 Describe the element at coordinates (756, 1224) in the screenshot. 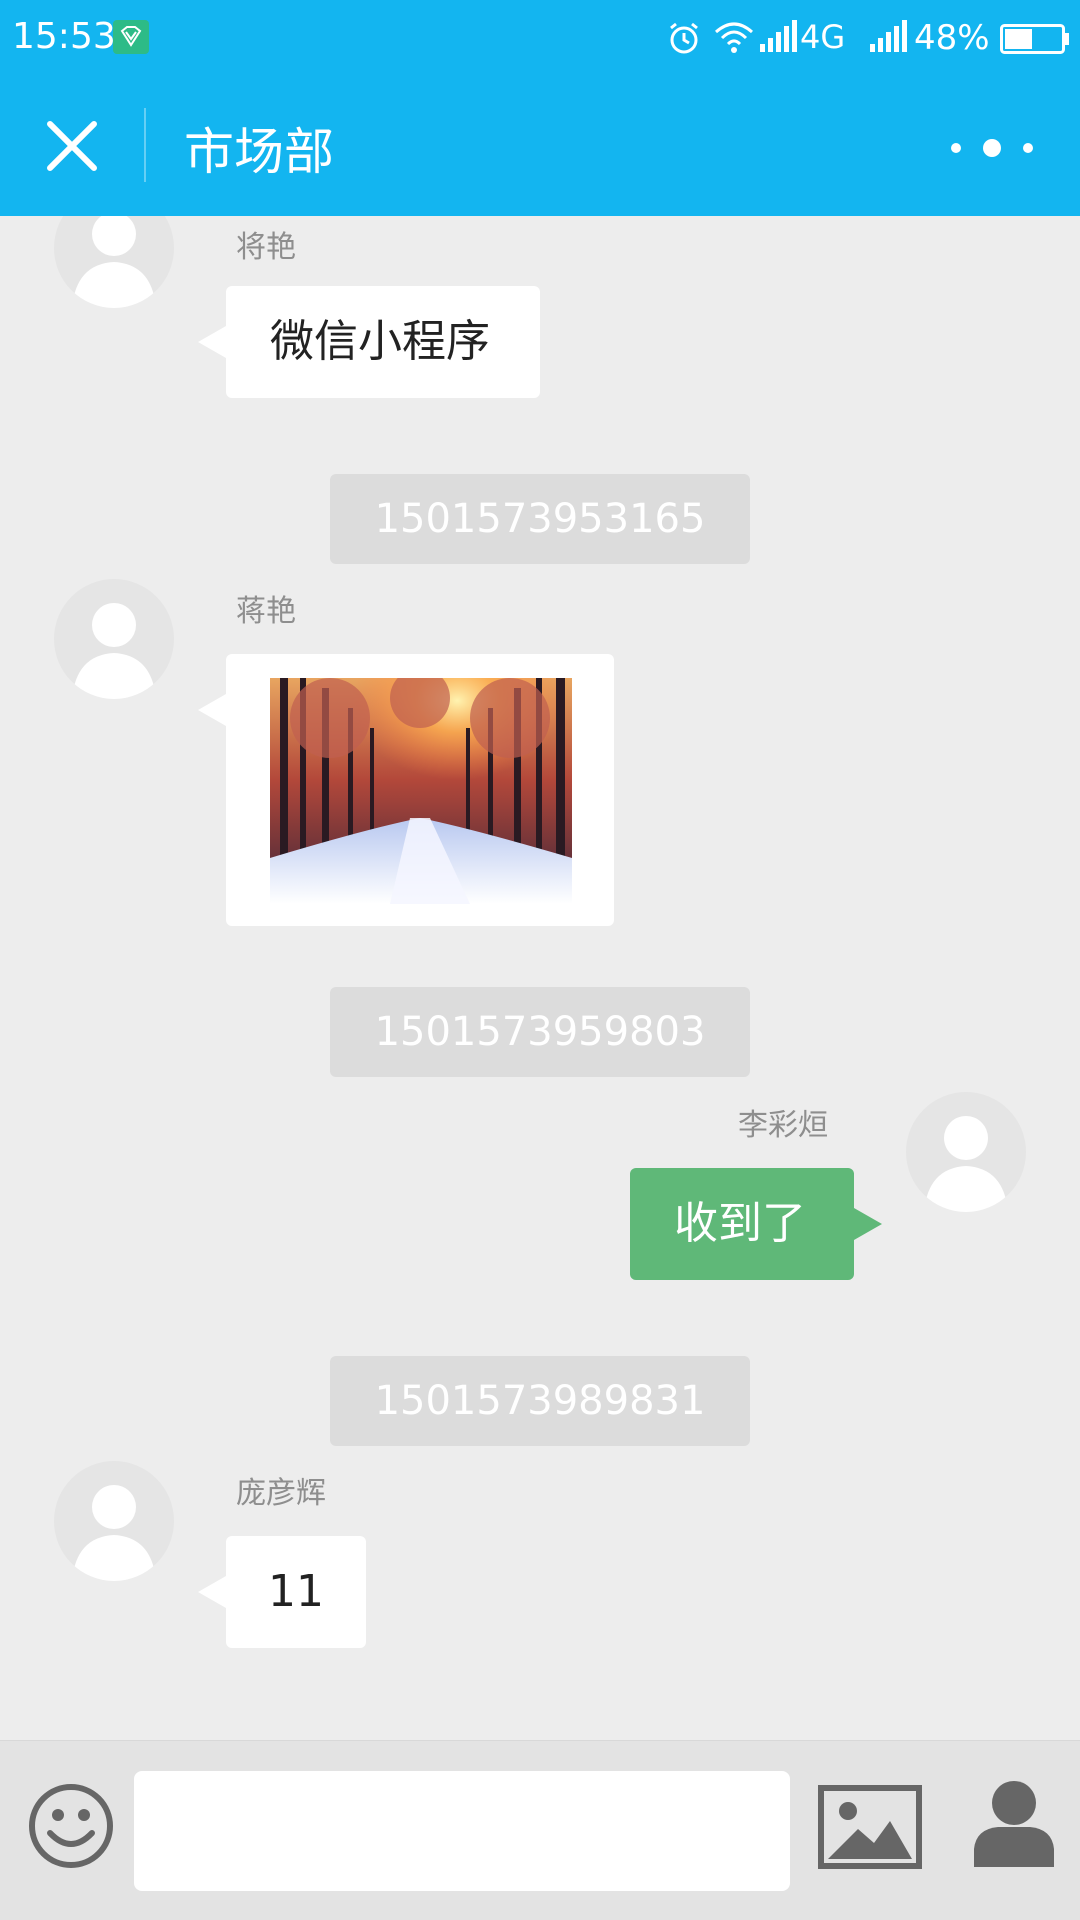

I see `message-bubble: 收到了` at that location.